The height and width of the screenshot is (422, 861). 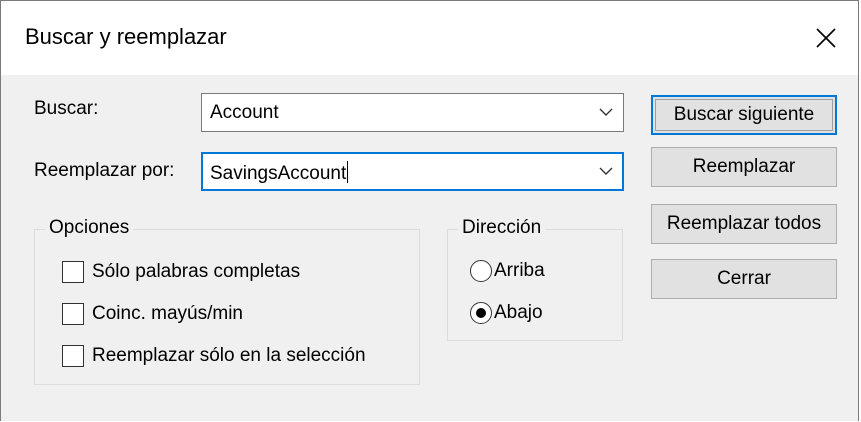 I want to click on replace-input: SavingsAccount, so click(x=279, y=173).